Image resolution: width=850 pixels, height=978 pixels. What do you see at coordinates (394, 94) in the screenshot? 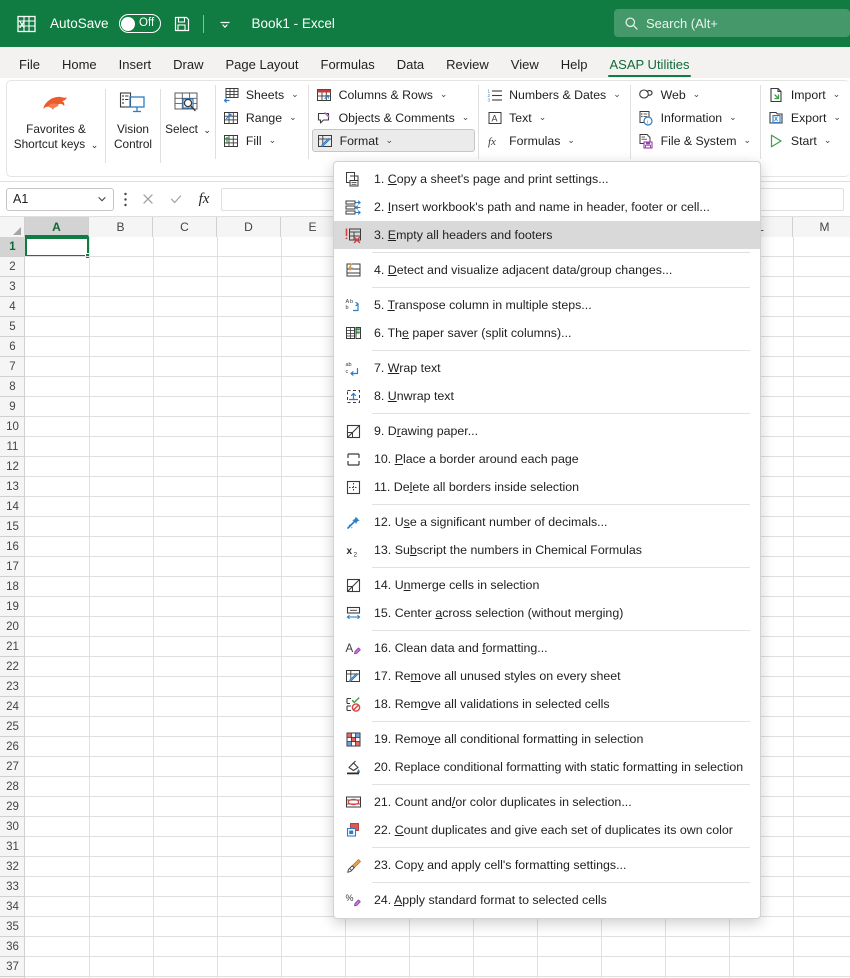
I see `ribbon-button-columns-rows: Columns & Rows ⌄` at bounding box center [394, 94].